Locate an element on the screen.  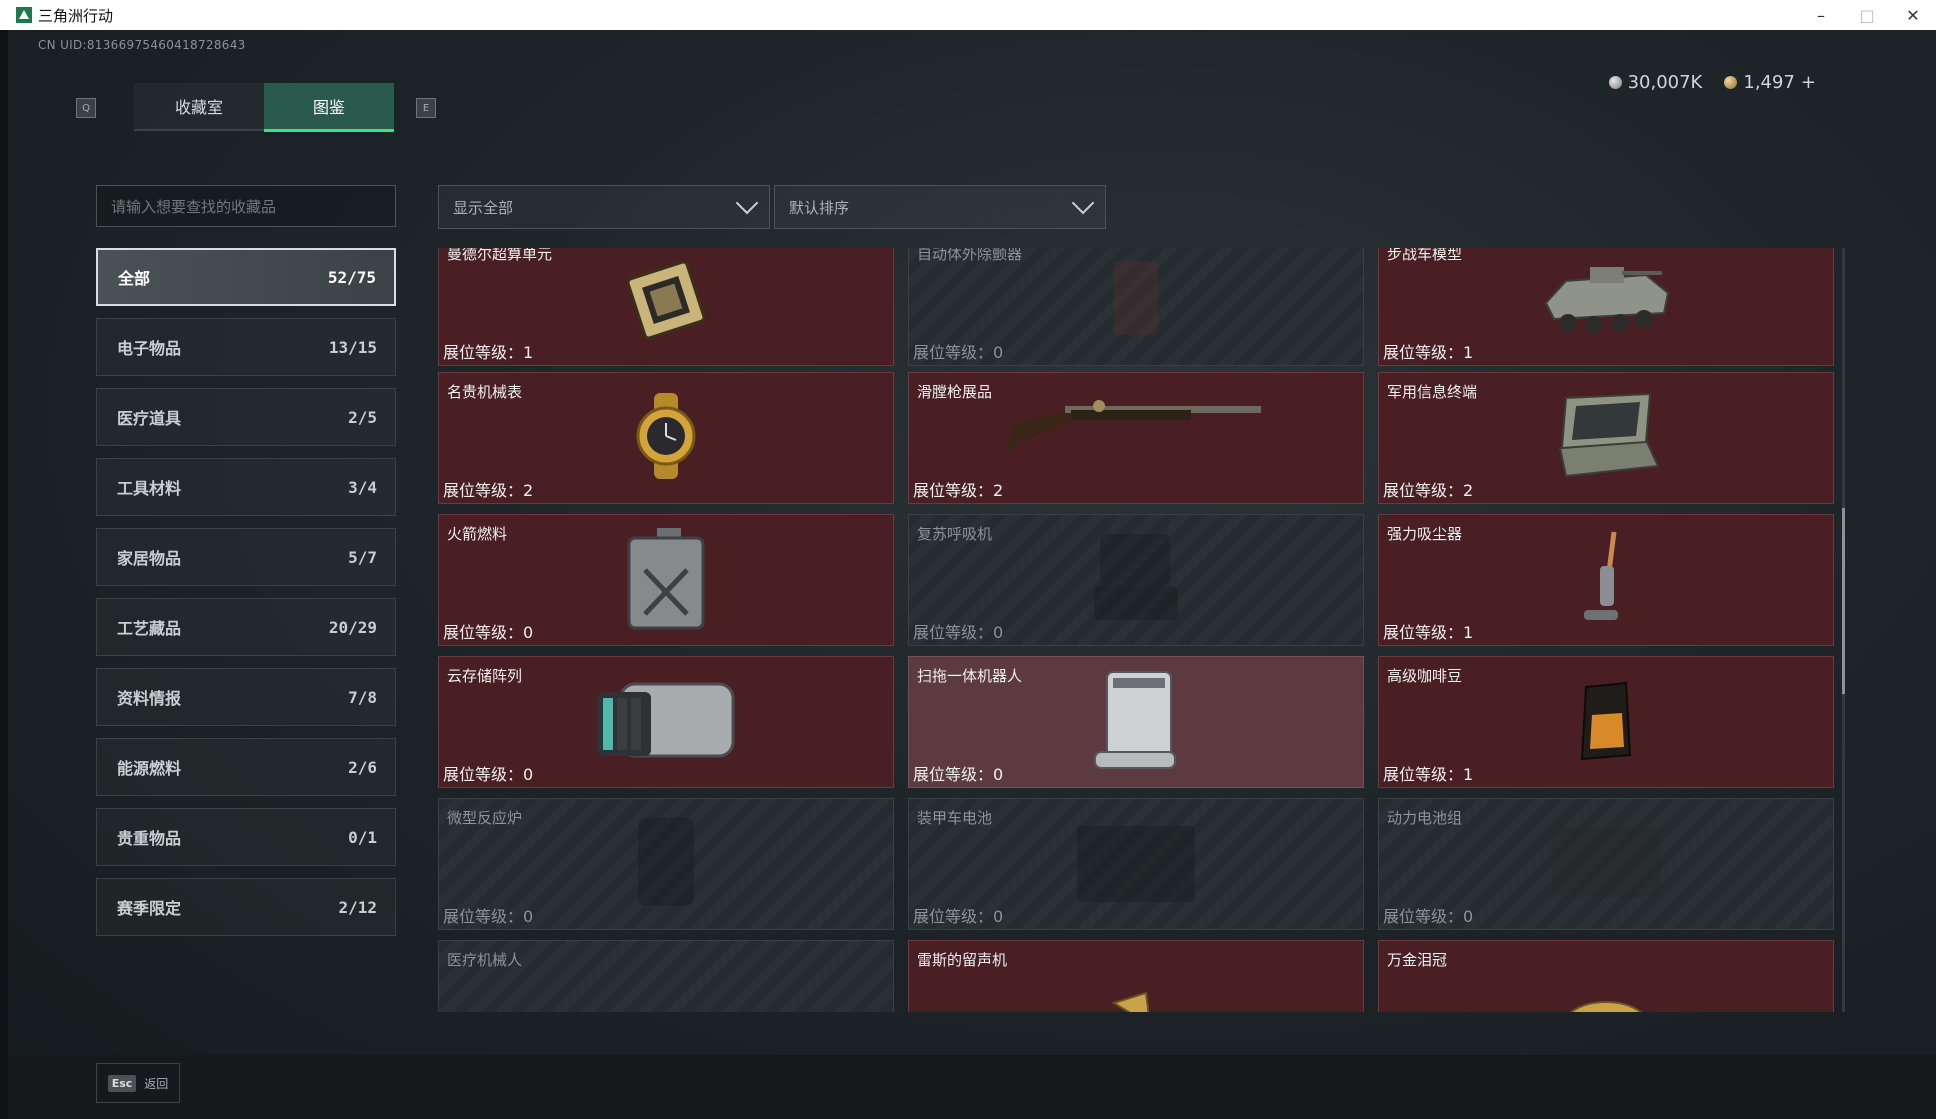
gold-coin-icon is located at coordinates (1731, 82).